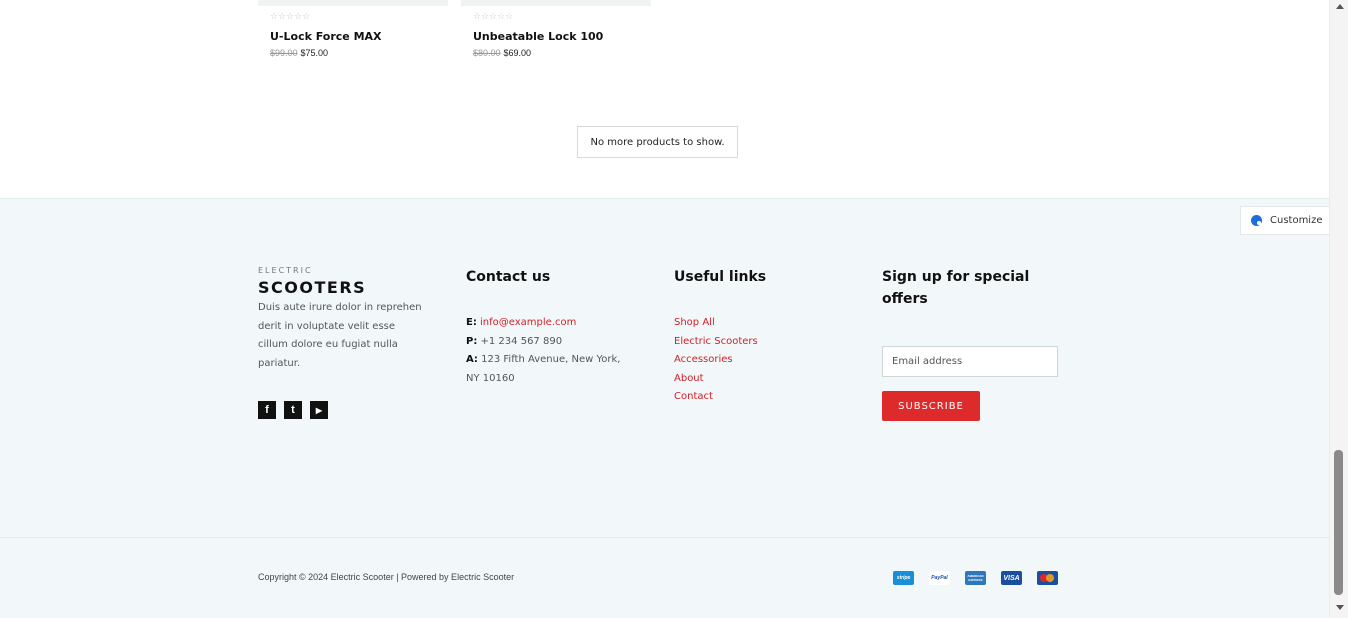  What do you see at coordinates (720, 397) in the screenshot?
I see `footer-link-contact: Contact` at bounding box center [720, 397].